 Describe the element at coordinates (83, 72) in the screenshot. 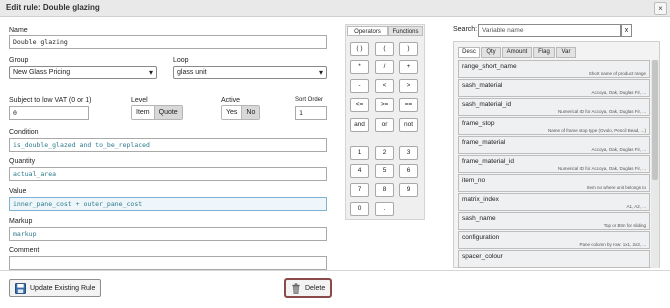

I see `group-select: New Glass Pricing ▾` at that location.